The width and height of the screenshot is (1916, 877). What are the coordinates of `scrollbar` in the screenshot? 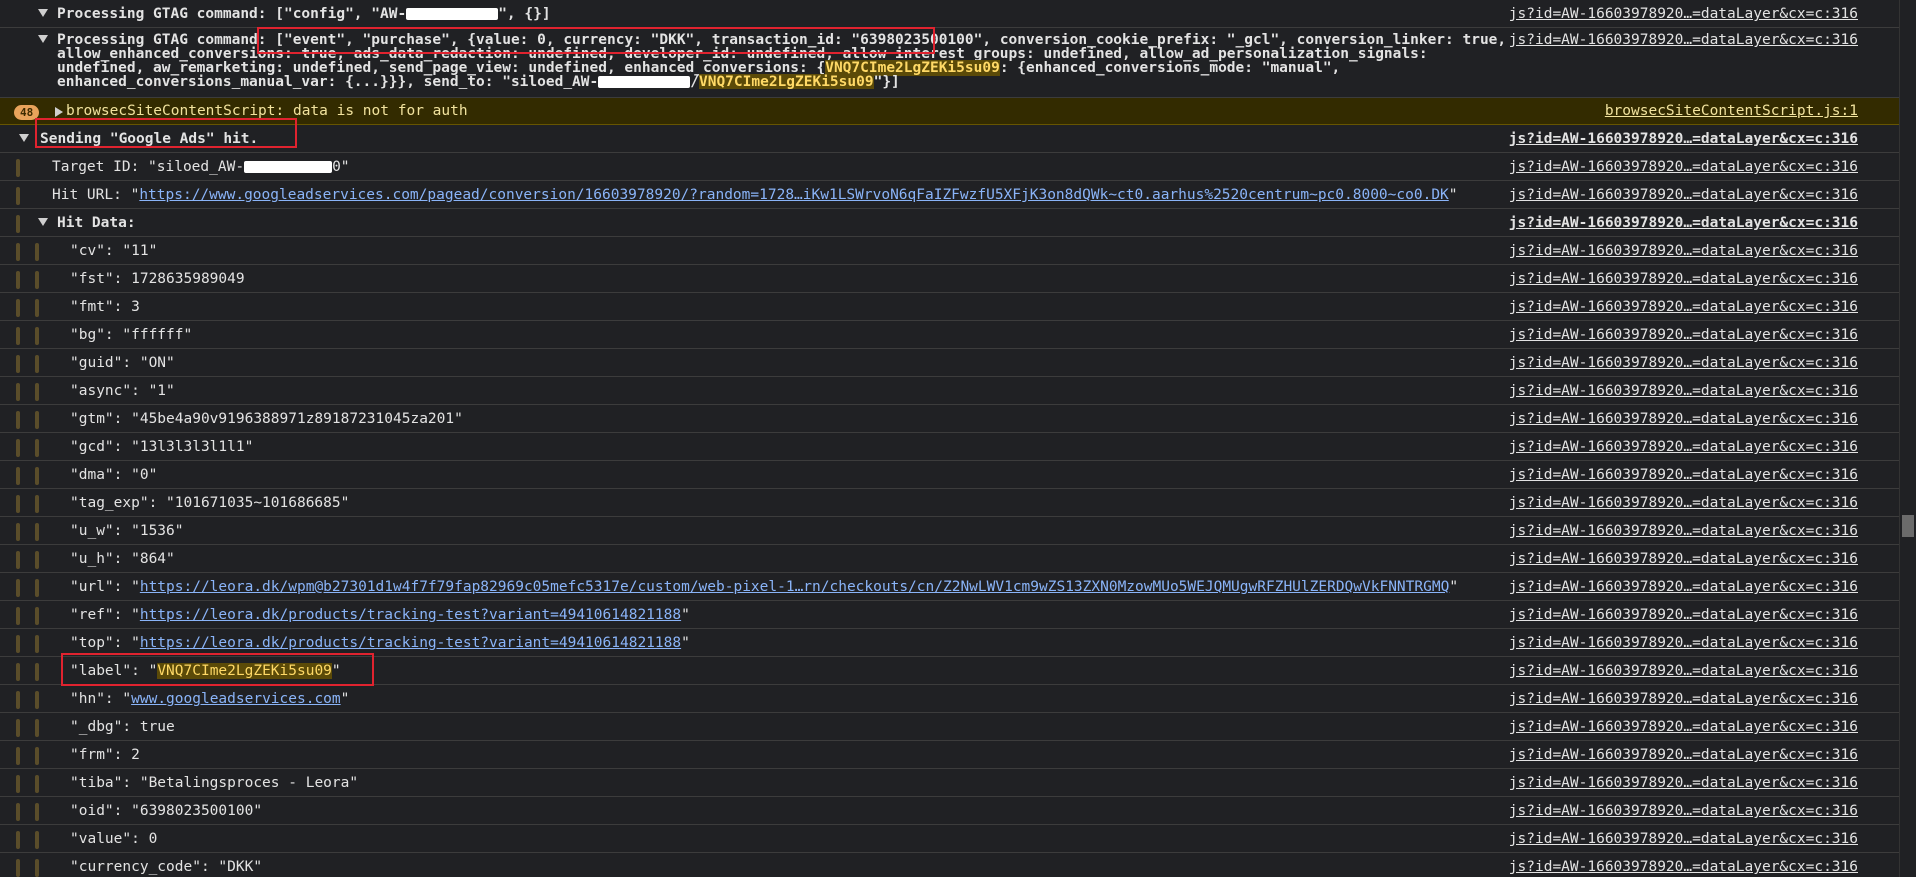 It's located at (1907, 438).